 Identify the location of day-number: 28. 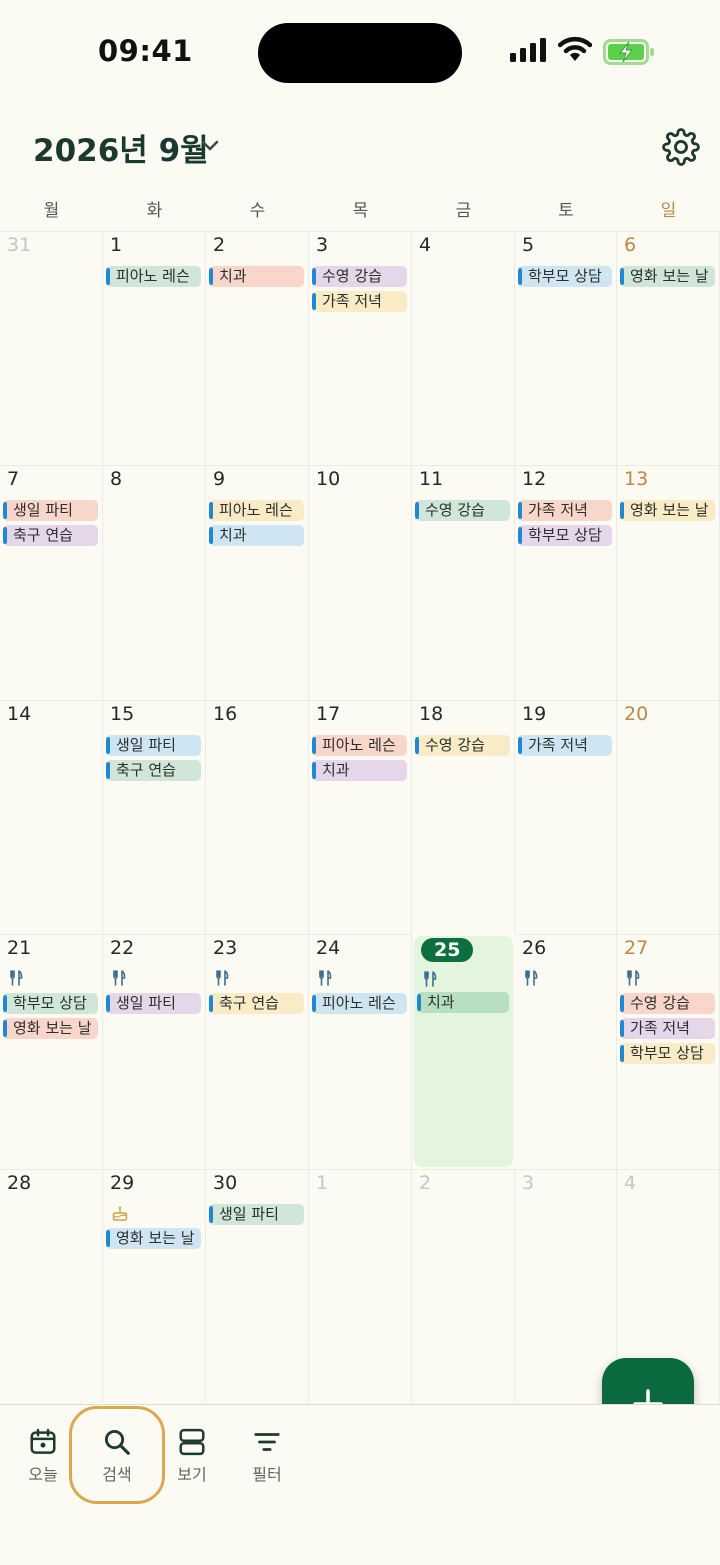
(19, 1183).